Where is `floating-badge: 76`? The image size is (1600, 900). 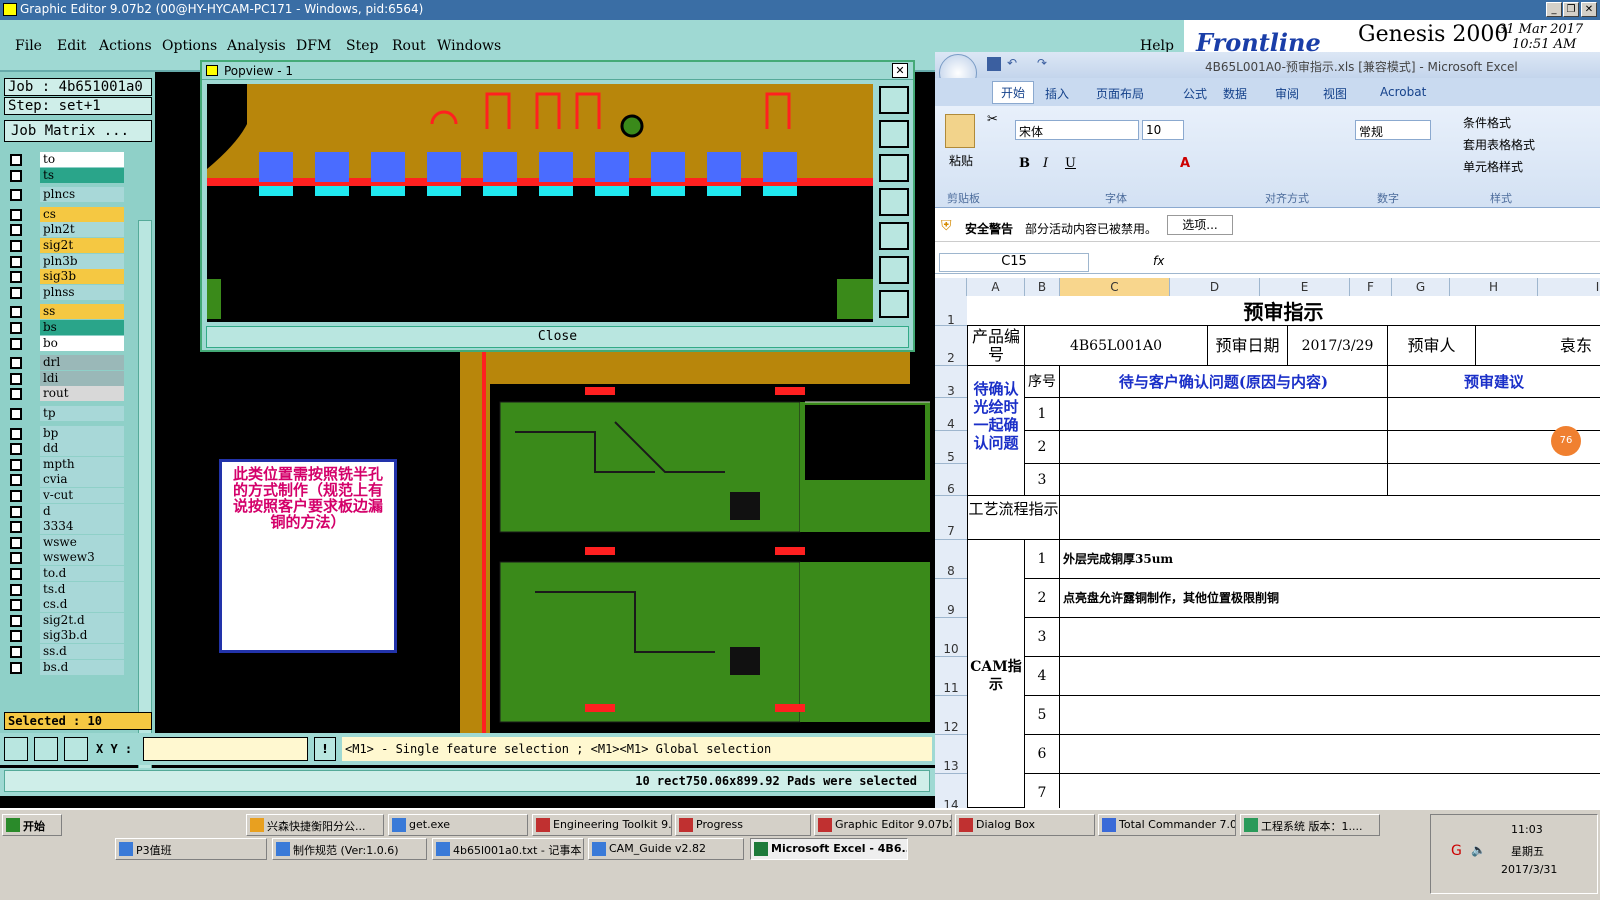
floating-badge: 76 is located at coordinates (1566, 441).